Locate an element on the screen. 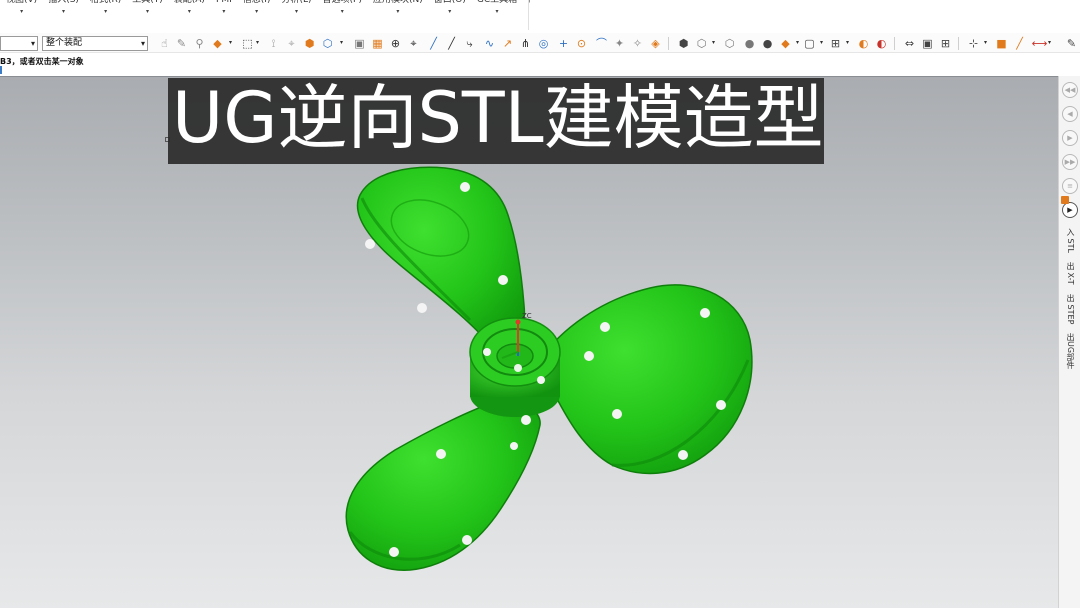 The height and width of the screenshot is (608, 1080). menu-item: 装配(A) ▾ is located at coordinates (189, 9).